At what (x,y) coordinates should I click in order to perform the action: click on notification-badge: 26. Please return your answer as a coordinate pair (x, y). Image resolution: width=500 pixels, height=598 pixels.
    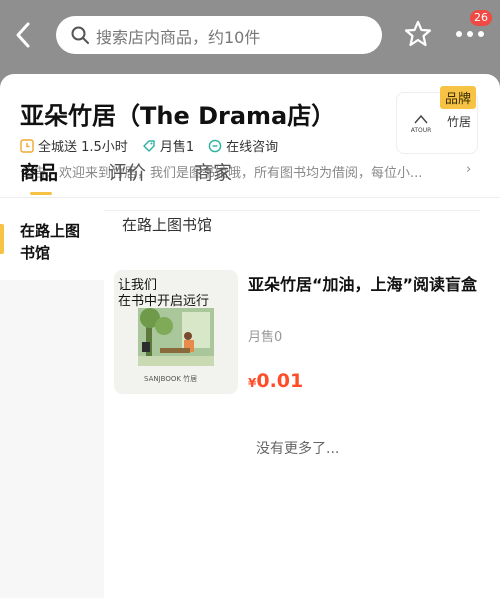
    Looking at the image, I should click on (481, 18).